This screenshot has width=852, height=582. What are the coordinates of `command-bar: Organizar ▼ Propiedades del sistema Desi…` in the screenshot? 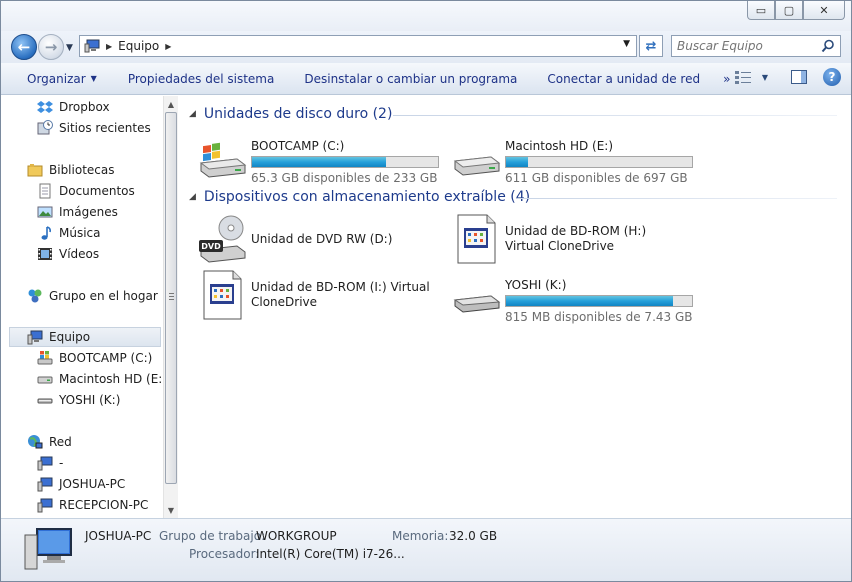 It's located at (426, 79).